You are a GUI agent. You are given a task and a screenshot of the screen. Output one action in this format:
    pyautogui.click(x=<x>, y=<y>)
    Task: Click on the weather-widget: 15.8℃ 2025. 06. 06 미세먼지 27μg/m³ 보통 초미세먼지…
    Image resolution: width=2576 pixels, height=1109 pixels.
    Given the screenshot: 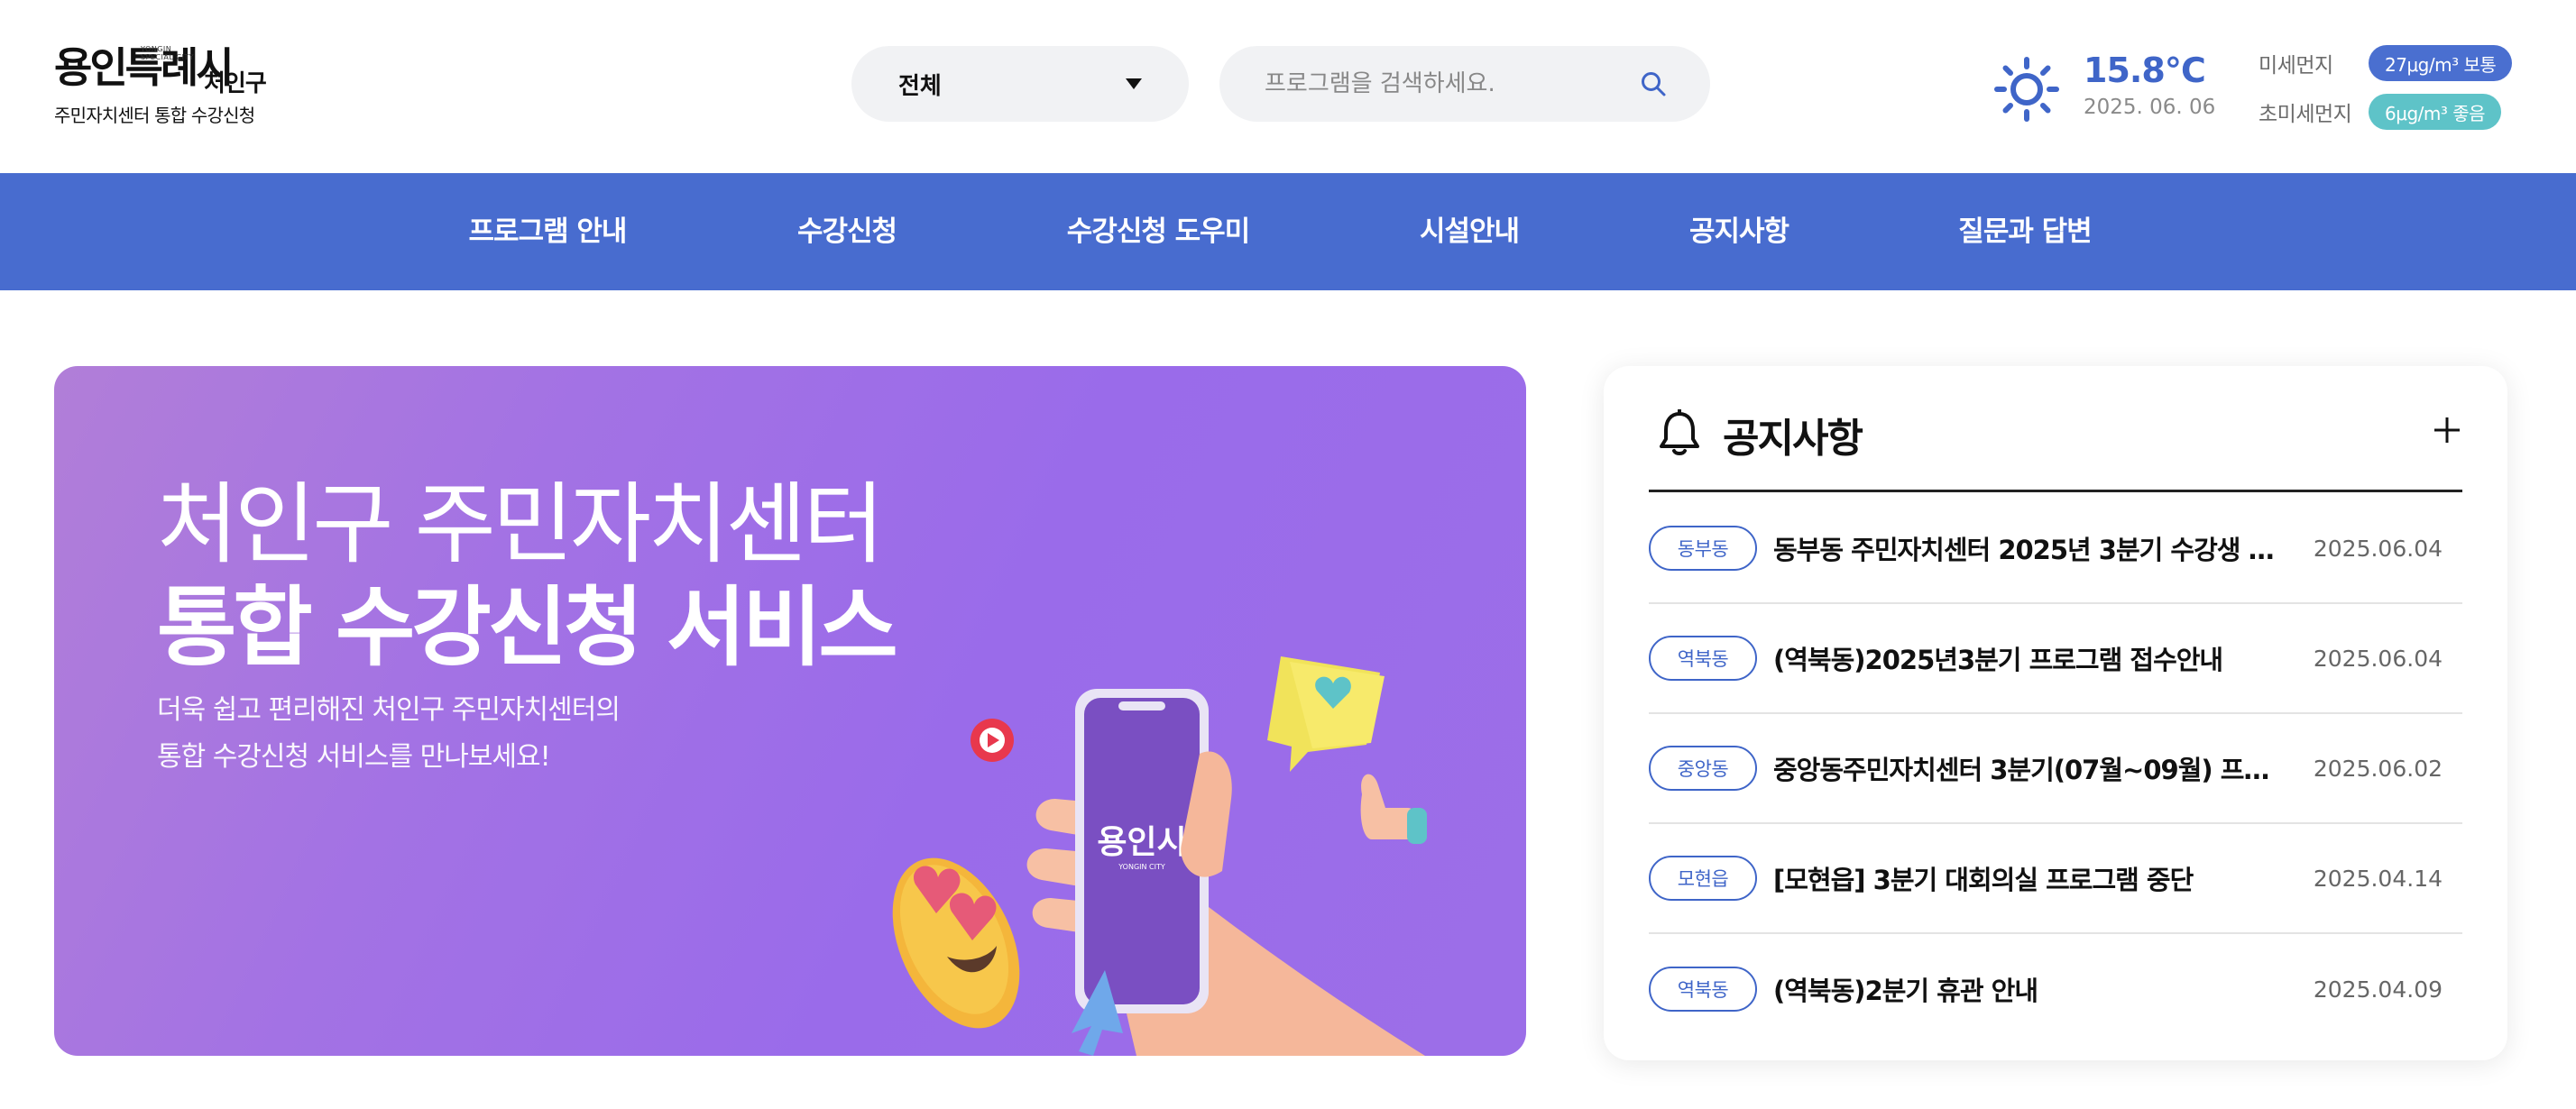 What is the action you would take?
    pyautogui.click(x=2273, y=88)
    